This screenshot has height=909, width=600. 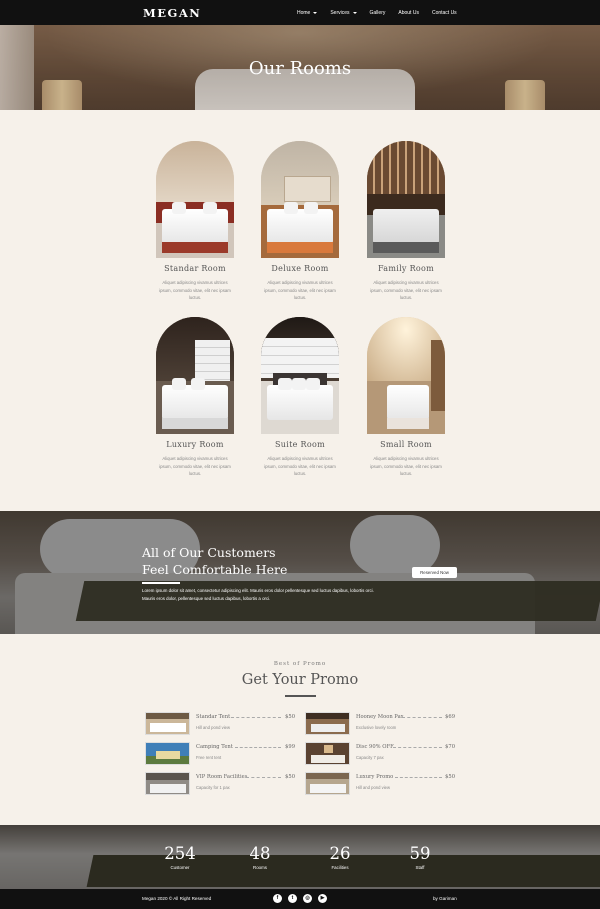 I want to click on stat-value: 48, so click(x=260, y=853).